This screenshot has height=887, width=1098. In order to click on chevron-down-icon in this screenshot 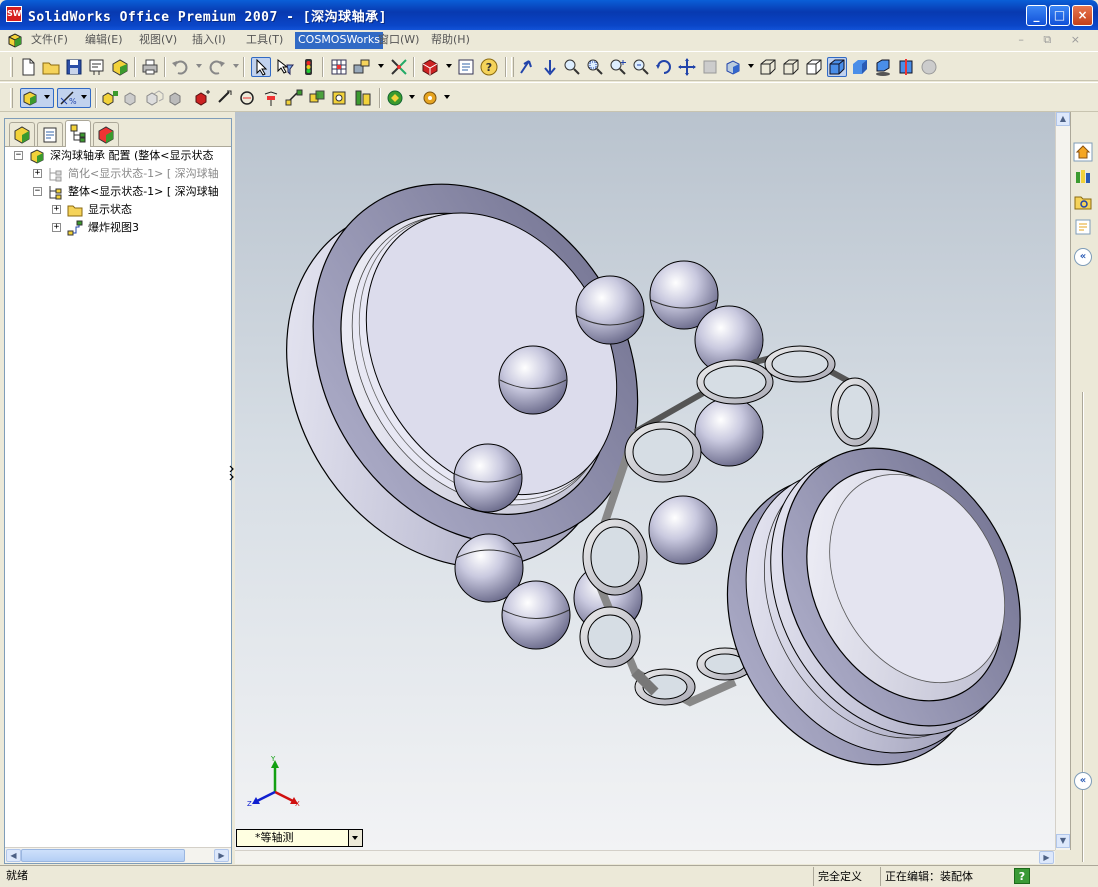, I will do `click(355, 838)`.